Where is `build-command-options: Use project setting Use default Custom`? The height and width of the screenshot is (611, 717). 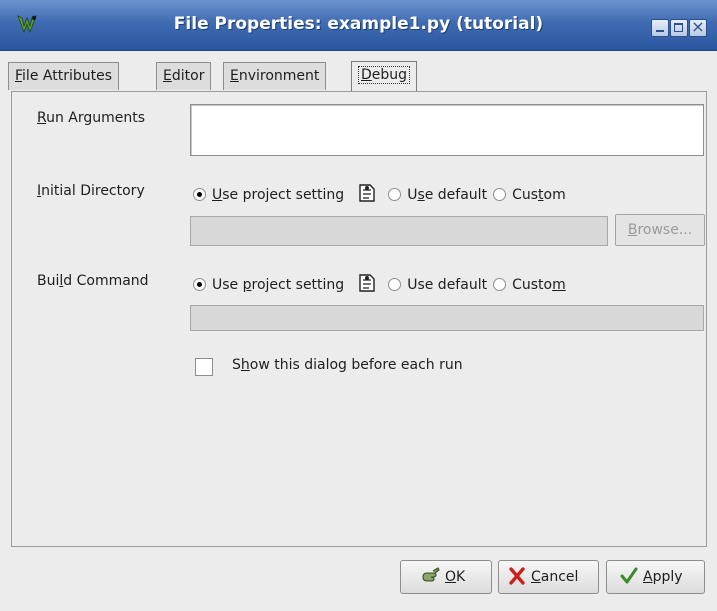
build-command-options: Use project setting Use default Custom is located at coordinates (382, 283).